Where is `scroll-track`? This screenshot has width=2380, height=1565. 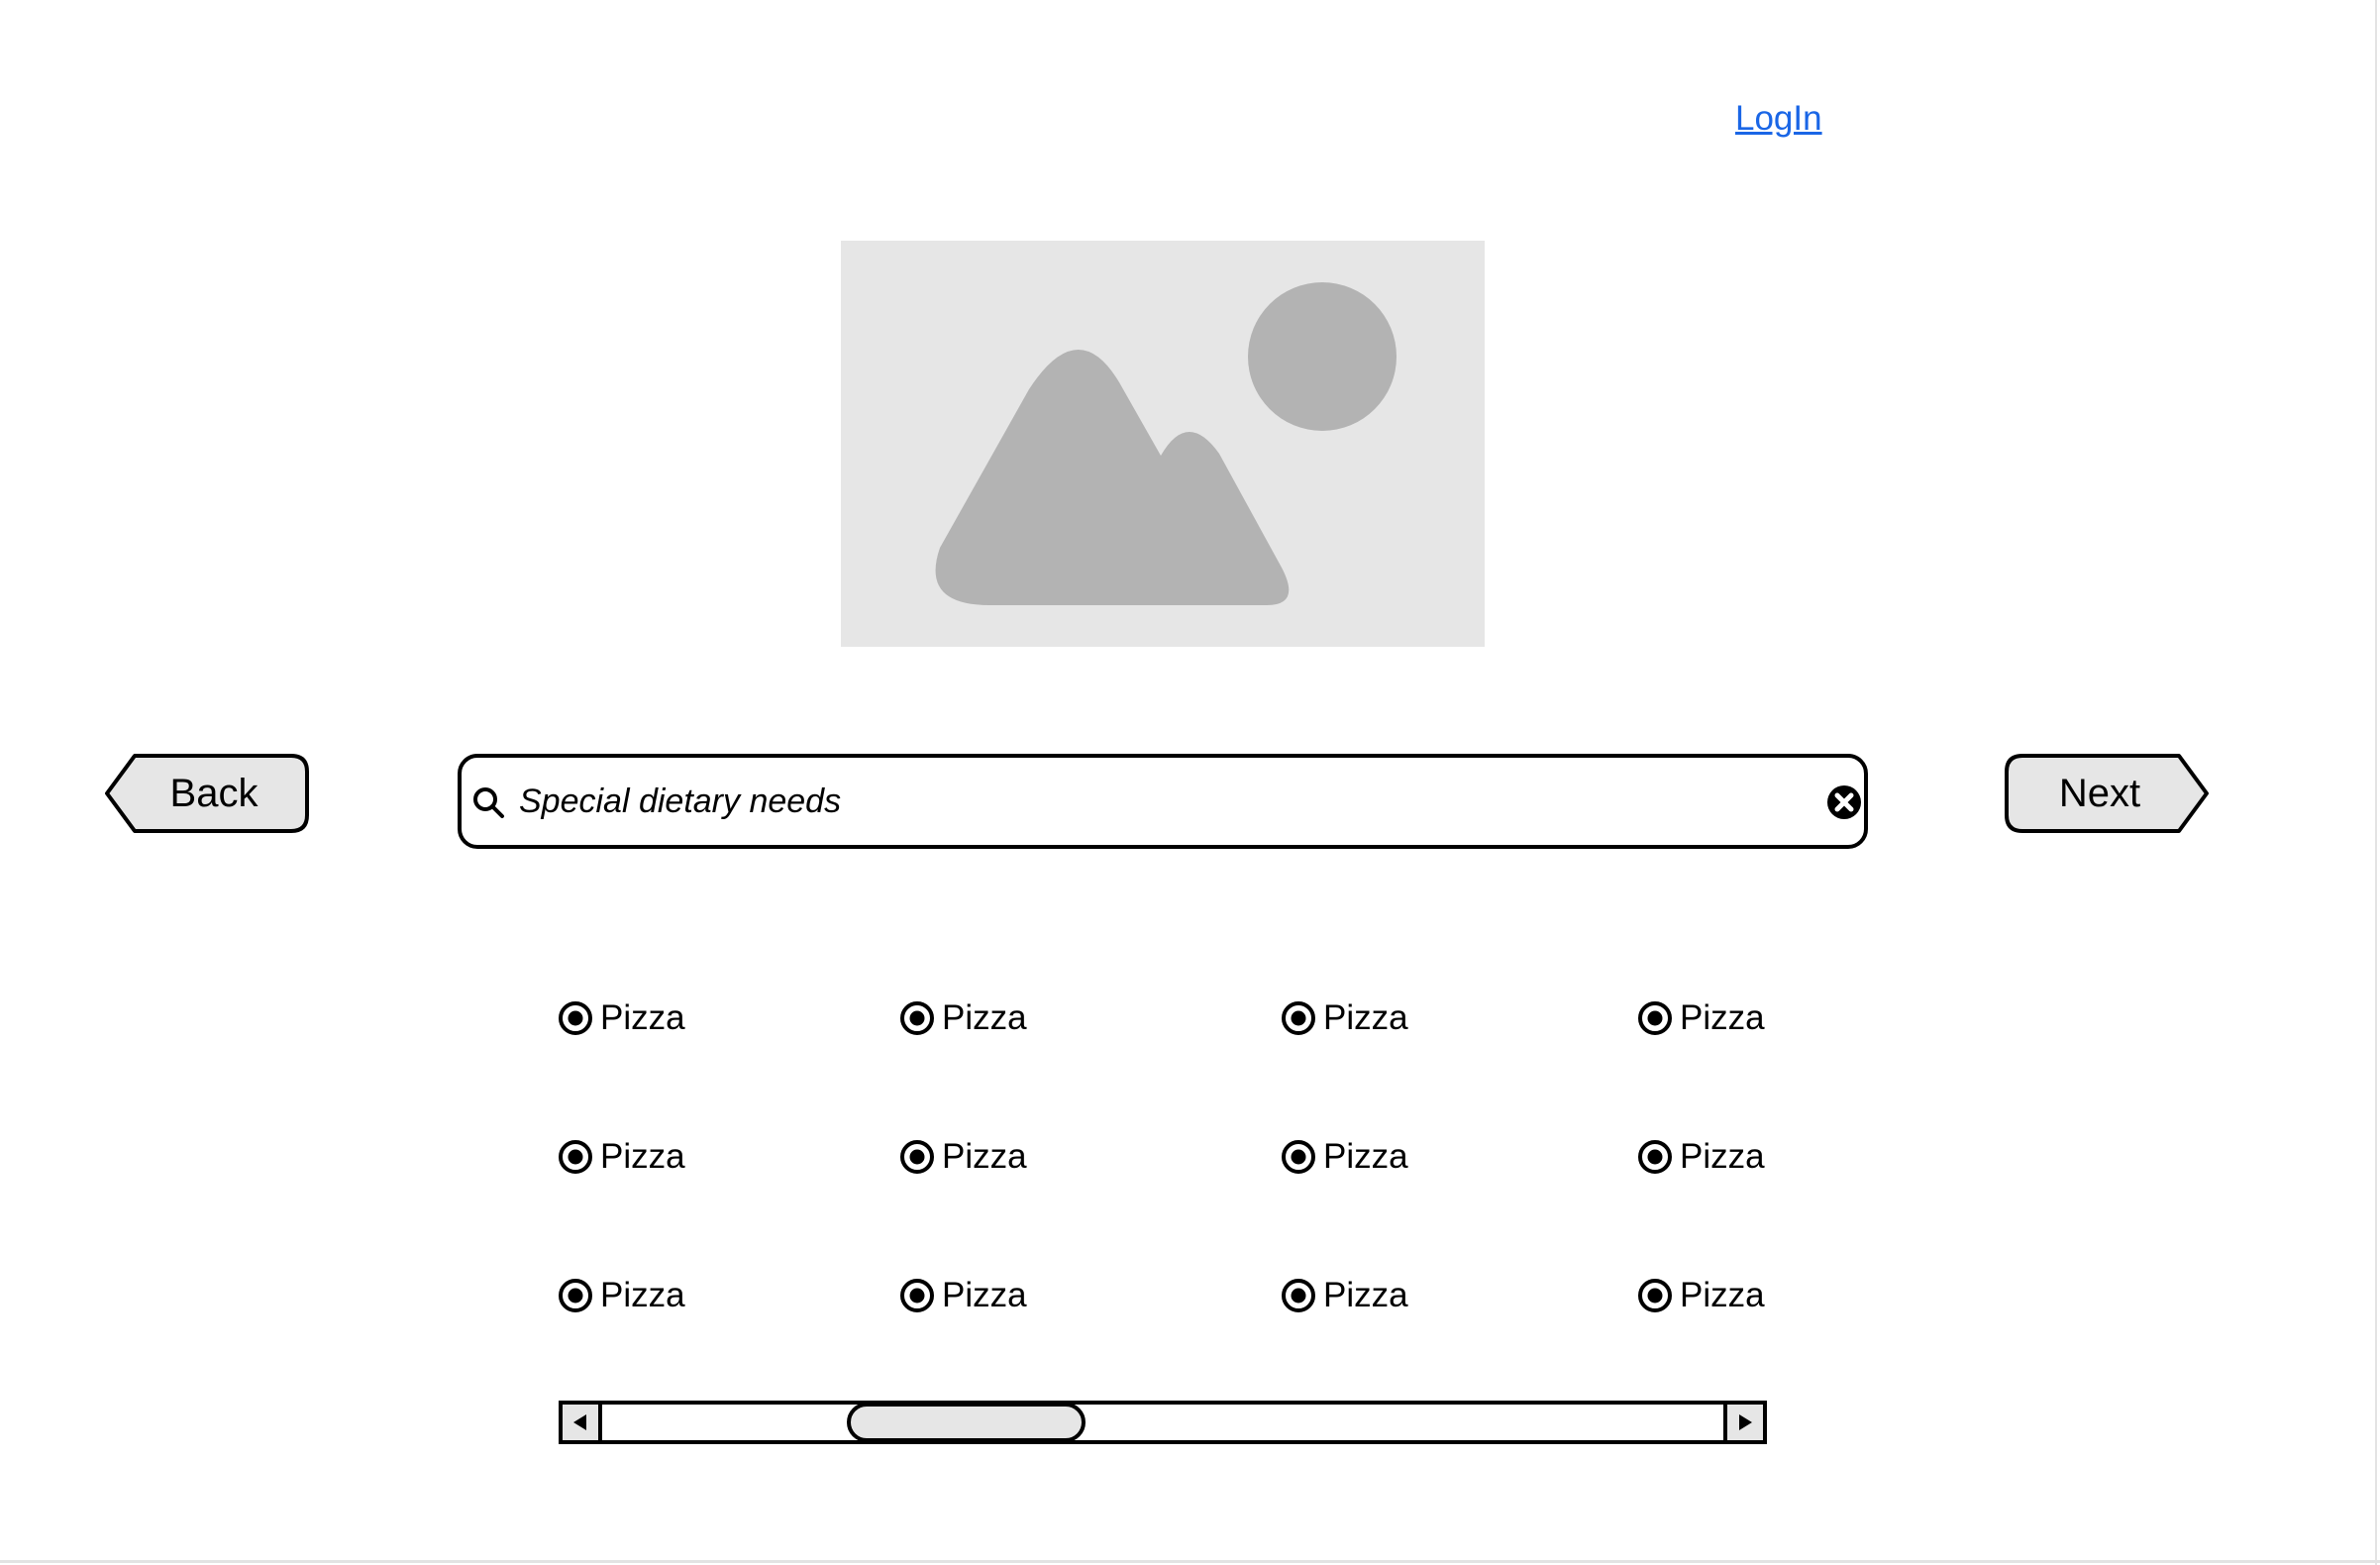
scroll-track is located at coordinates (1162, 1422).